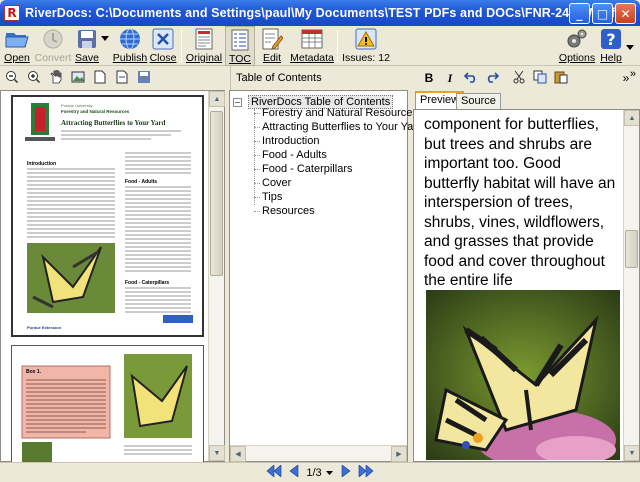 This screenshot has width=640, height=482. I want to click on save-label: Save, so click(87, 58).